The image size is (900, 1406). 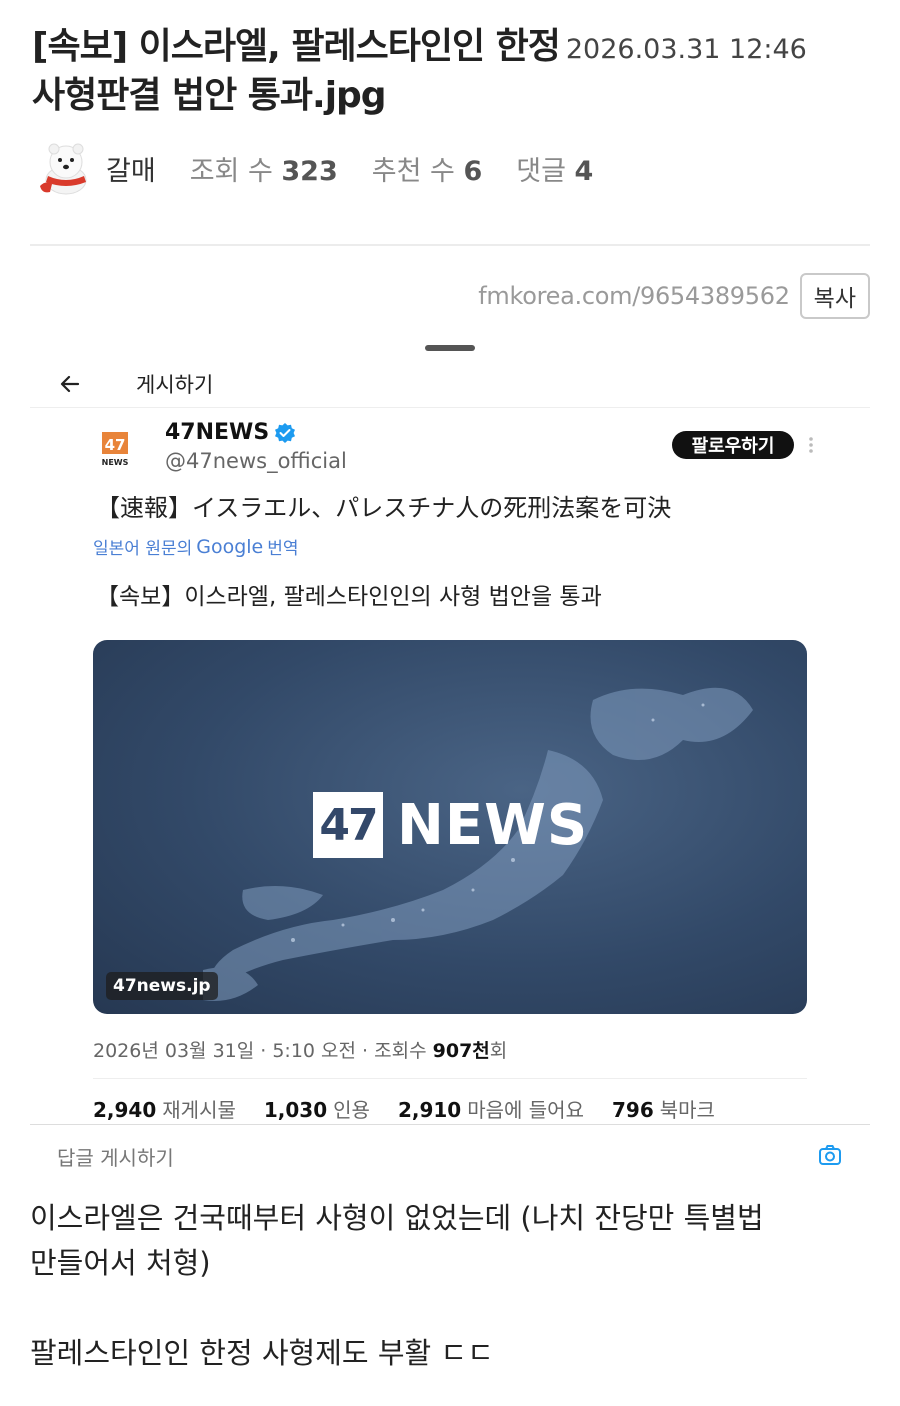 I want to click on stat-count: 2,910, so click(x=429, y=1110).